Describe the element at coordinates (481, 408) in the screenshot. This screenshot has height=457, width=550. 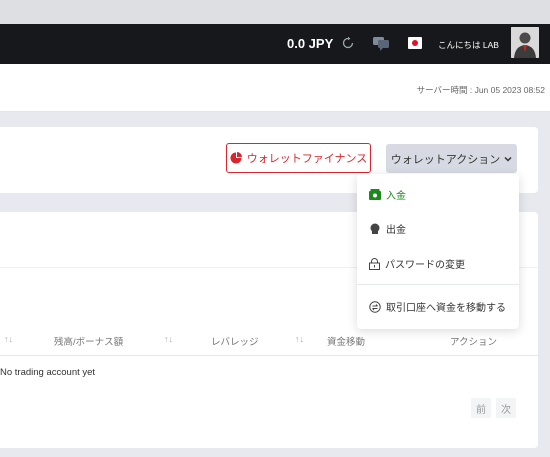
I see `pagination-prev-button: 前` at that location.